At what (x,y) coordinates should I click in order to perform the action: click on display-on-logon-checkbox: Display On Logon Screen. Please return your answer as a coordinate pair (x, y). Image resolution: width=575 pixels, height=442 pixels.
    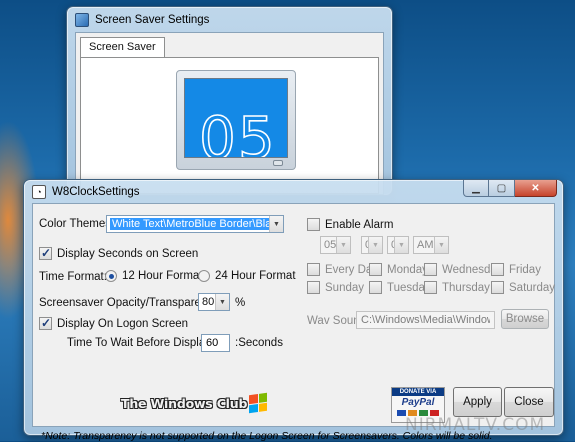
    Looking at the image, I should click on (114, 323).